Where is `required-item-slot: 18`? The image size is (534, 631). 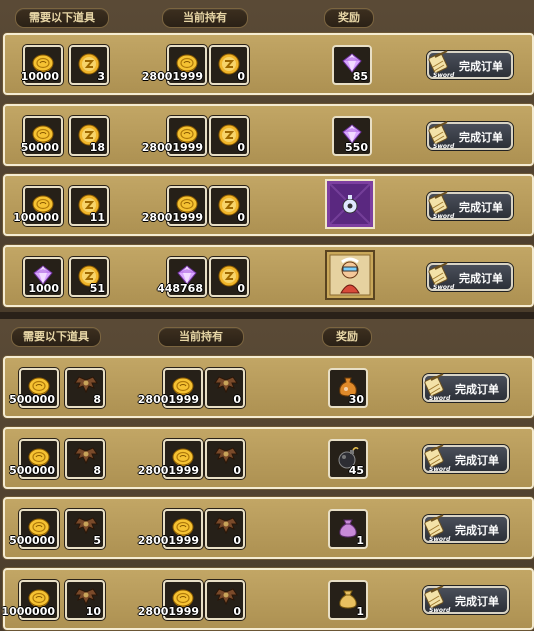 required-item-slot: 18 is located at coordinates (89, 136).